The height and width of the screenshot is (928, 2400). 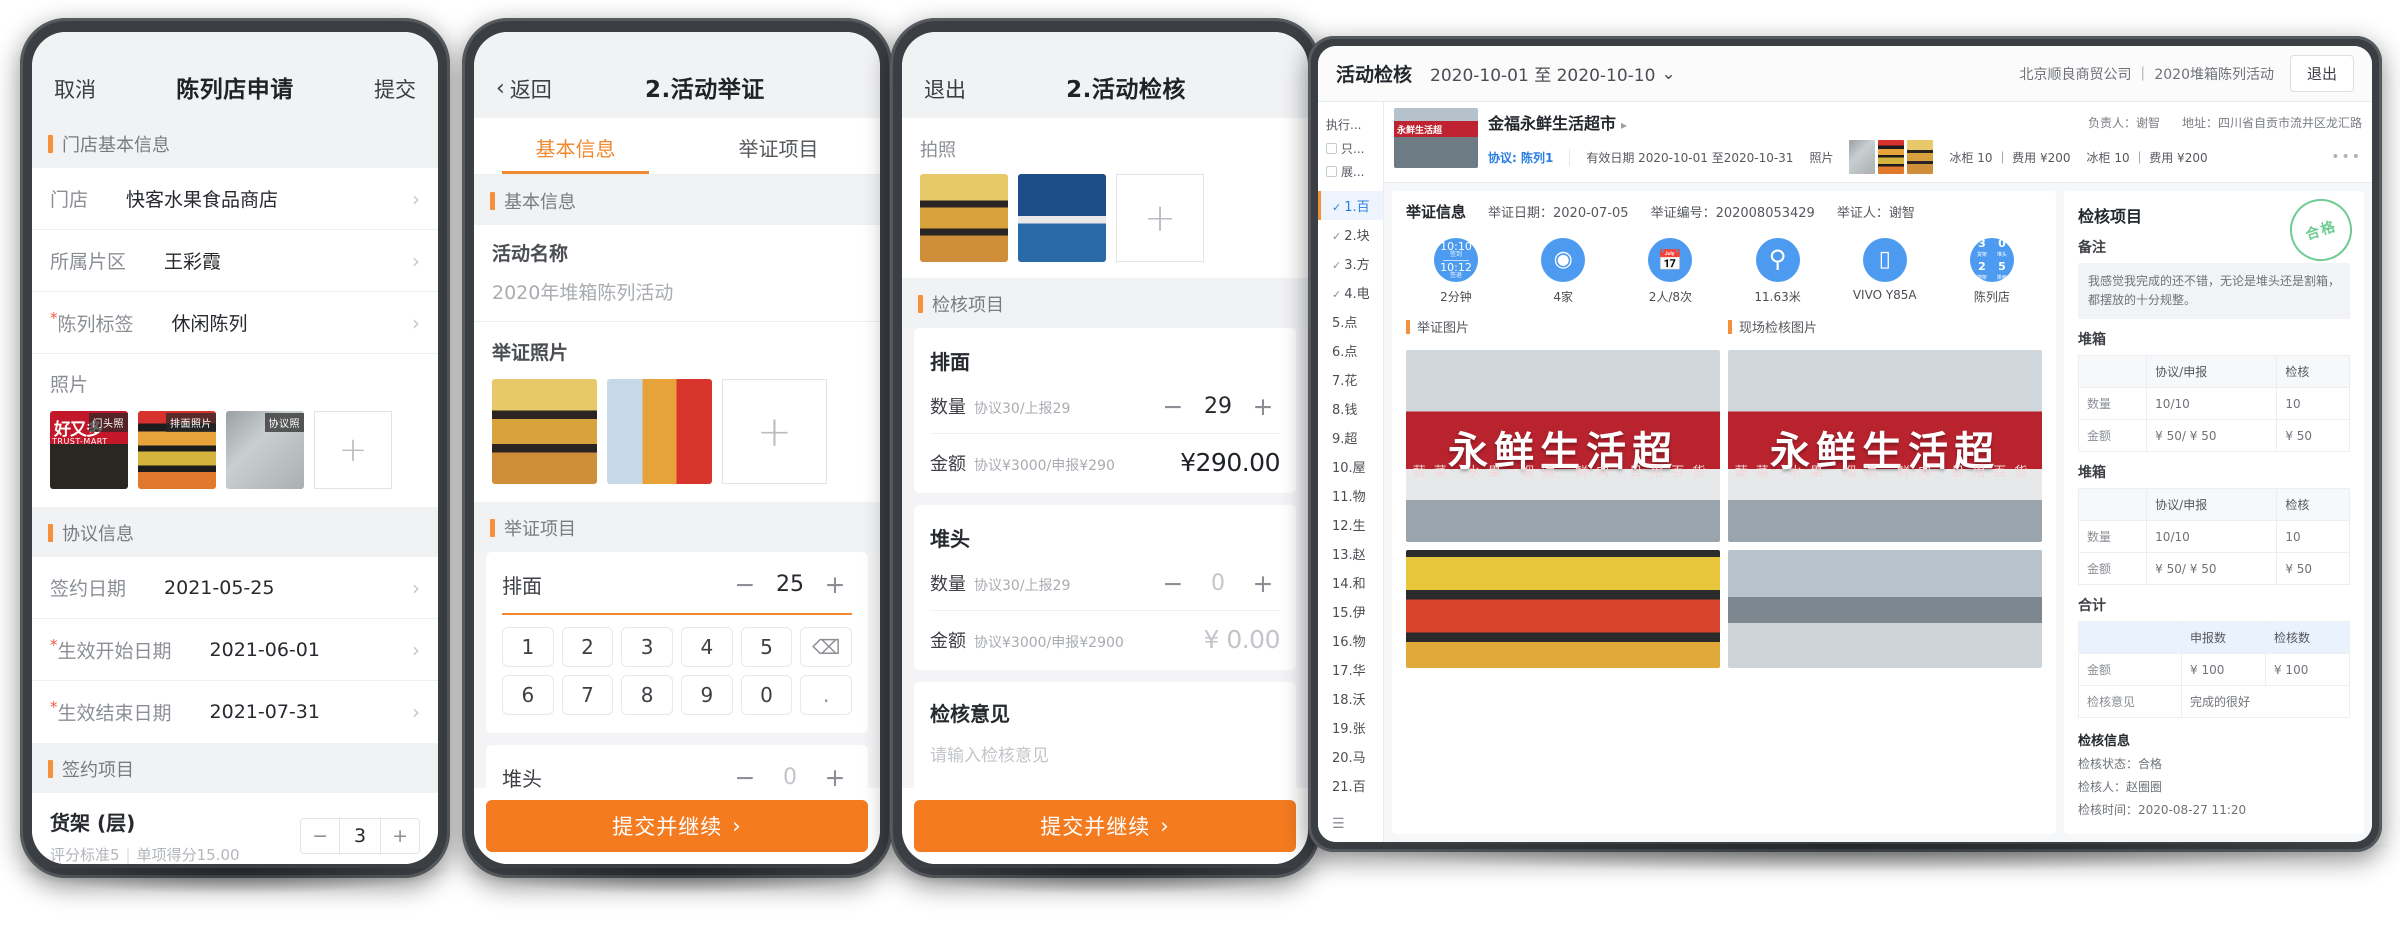 What do you see at coordinates (235, 323) in the screenshot?
I see `field-row-display-tag: *陈列标签 休闲陈列 ›` at bounding box center [235, 323].